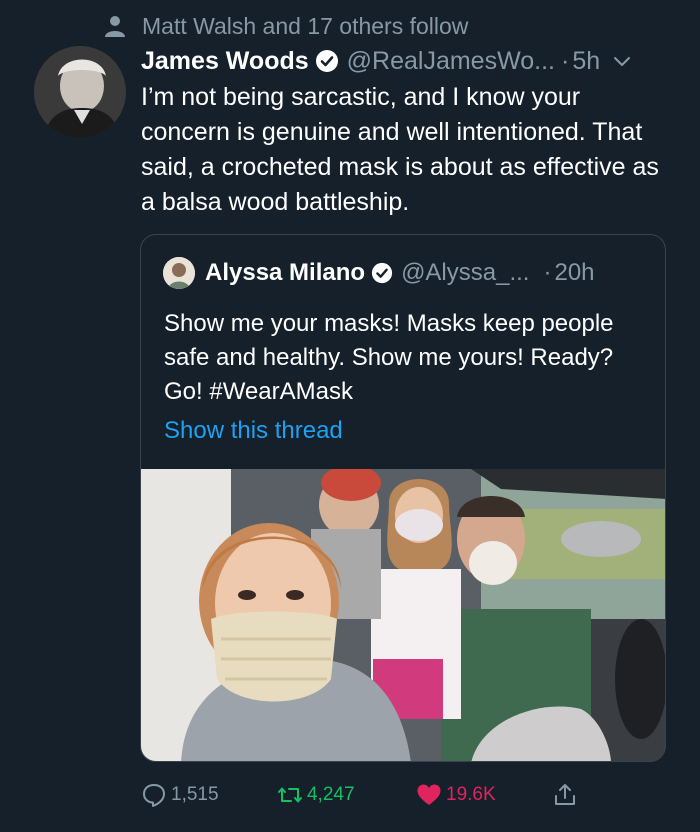 The height and width of the screenshot is (832, 700). Describe the element at coordinates (195, 794) in the screenshot. I see `reply-count: 1,515` at that location.